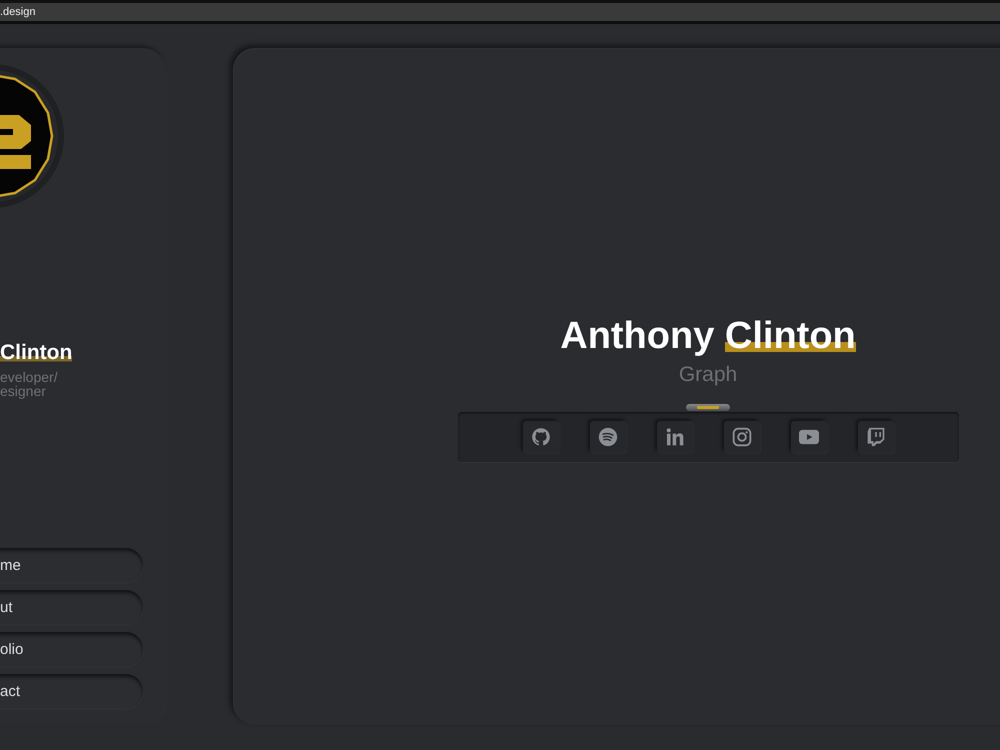 The width and height of the screenshot is (1000, 750). I want to click on twitch-icon, so click(876, 437).